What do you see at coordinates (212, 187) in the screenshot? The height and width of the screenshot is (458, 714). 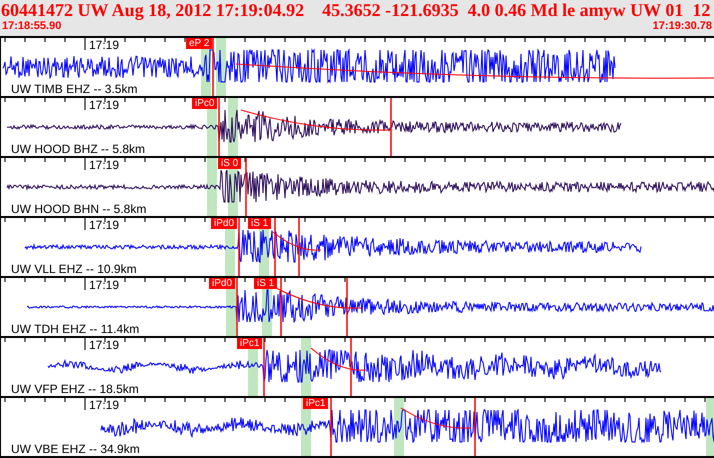 I see `pick-window-band` at bounding box center [212, 187].